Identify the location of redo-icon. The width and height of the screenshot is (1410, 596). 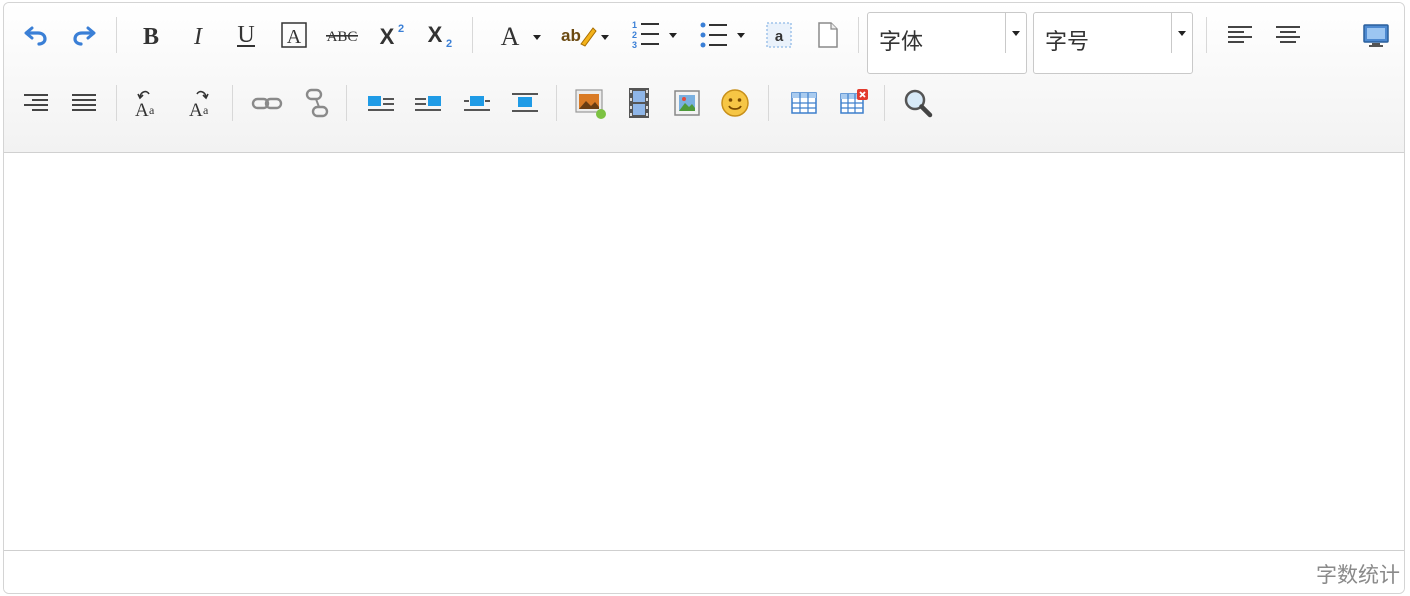
(84, 36).